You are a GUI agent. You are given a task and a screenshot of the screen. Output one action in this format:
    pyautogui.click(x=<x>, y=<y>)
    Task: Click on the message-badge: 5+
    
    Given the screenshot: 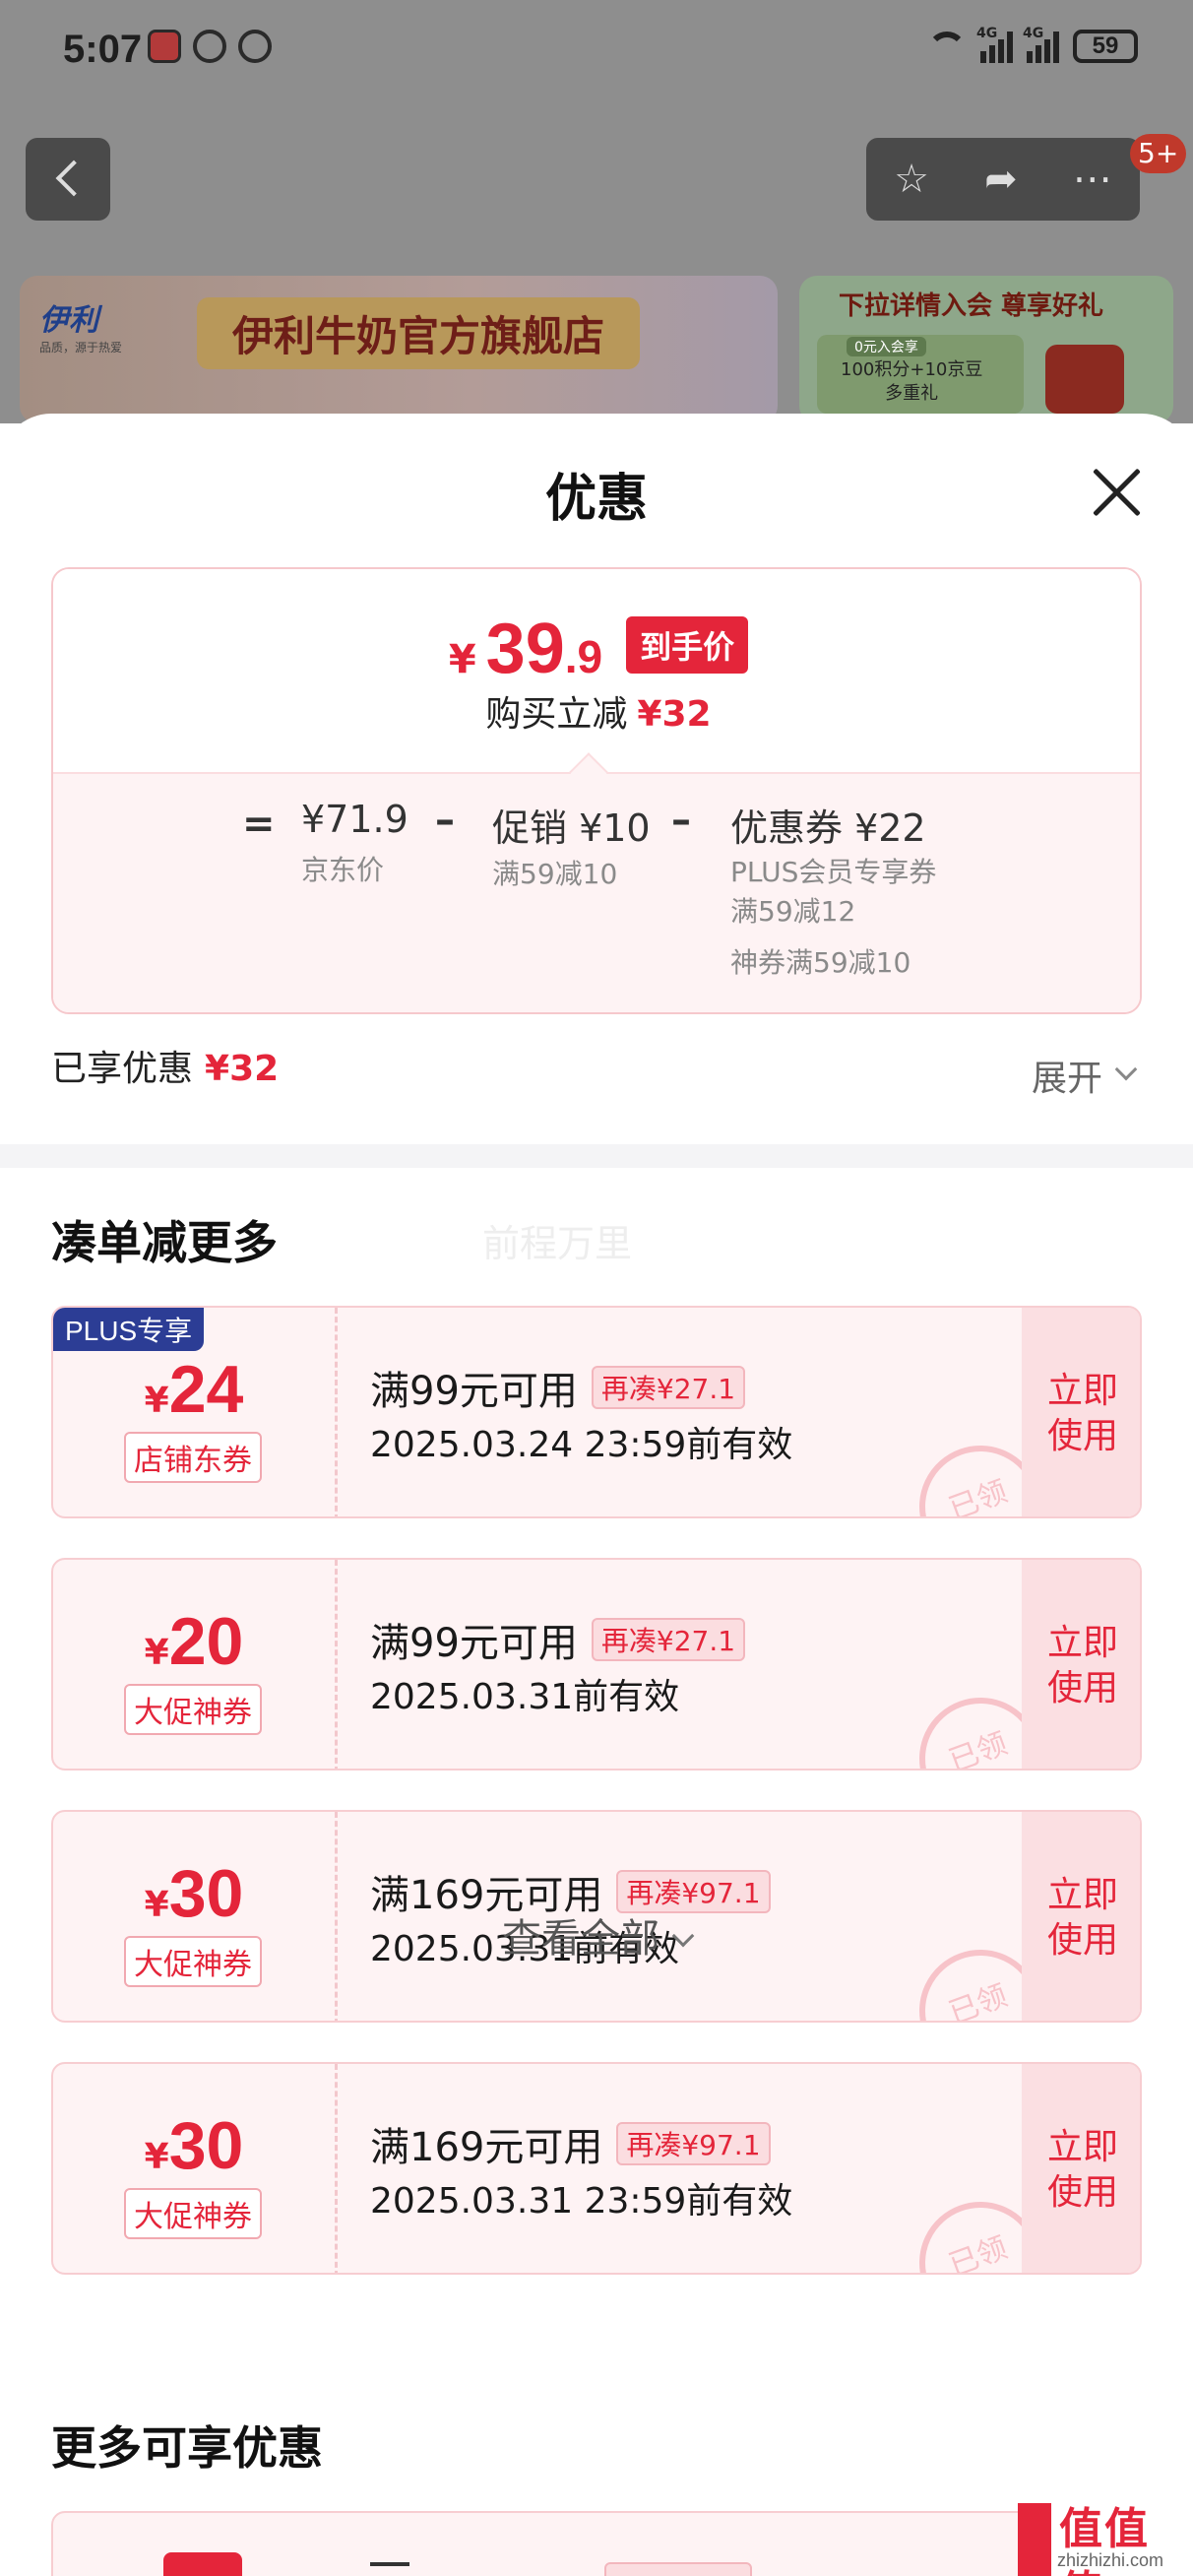 What is the action you would take?
    pyautogui.click(x=1158, y=153)
    